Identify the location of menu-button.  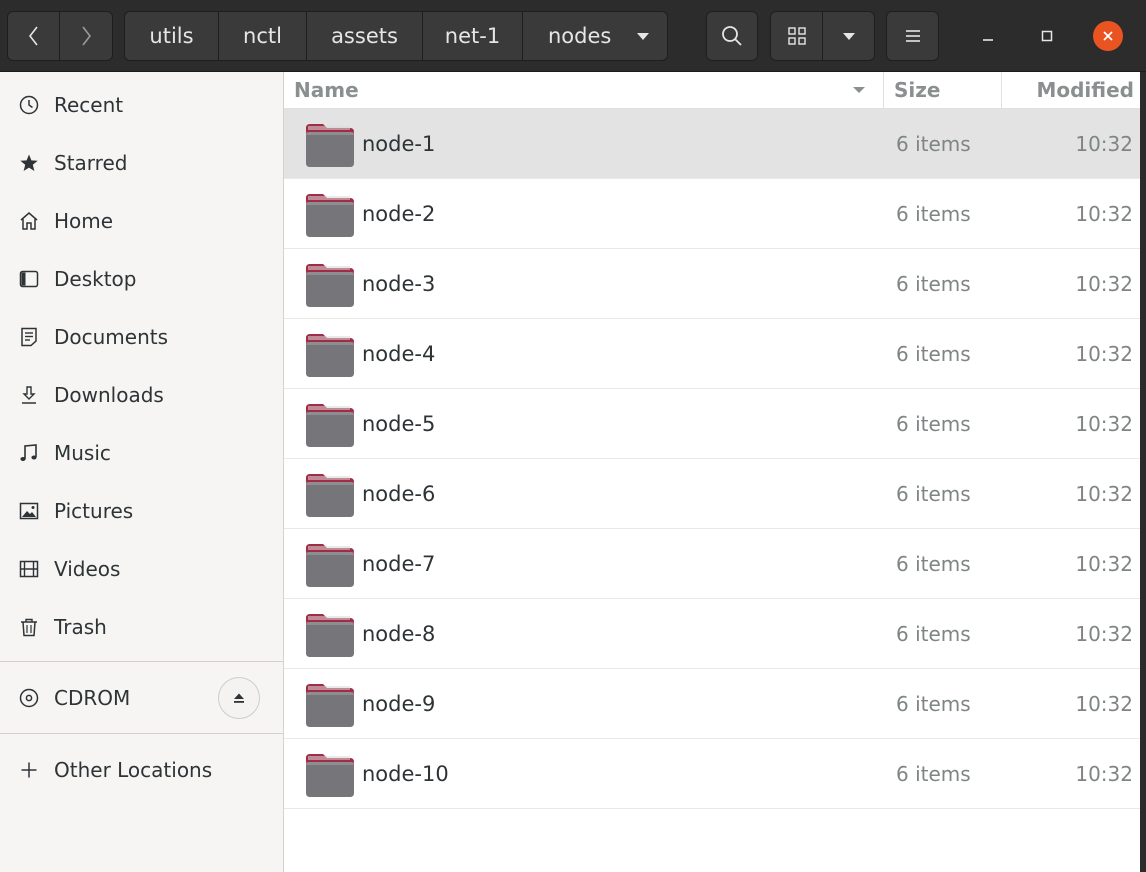
(912, 36).